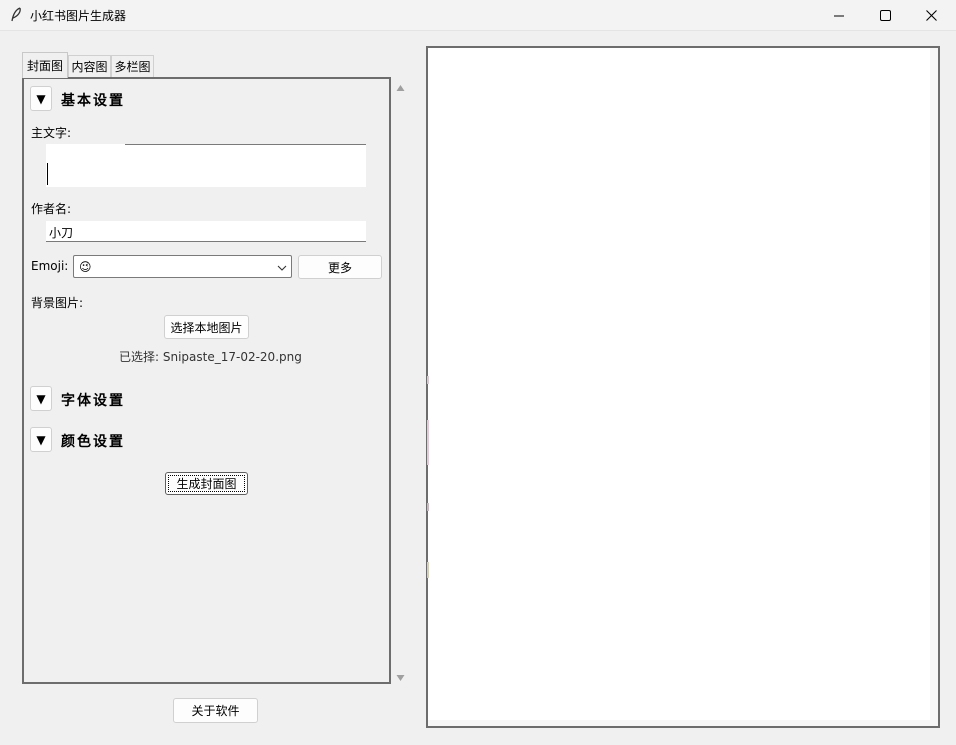 The image size is (956, 745). I want to click on tab-cover: 封面图, so click(45, 65).